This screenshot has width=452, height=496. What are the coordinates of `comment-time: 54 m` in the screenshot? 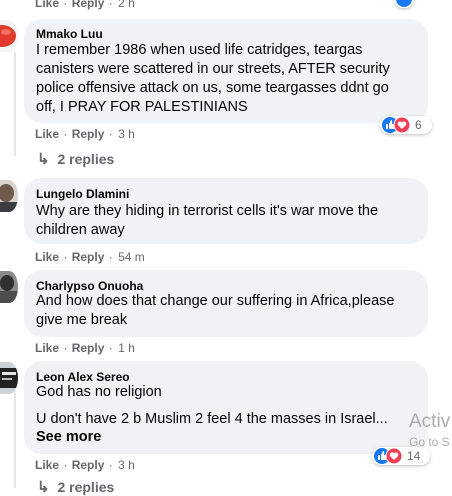 It's located at (131, 257).